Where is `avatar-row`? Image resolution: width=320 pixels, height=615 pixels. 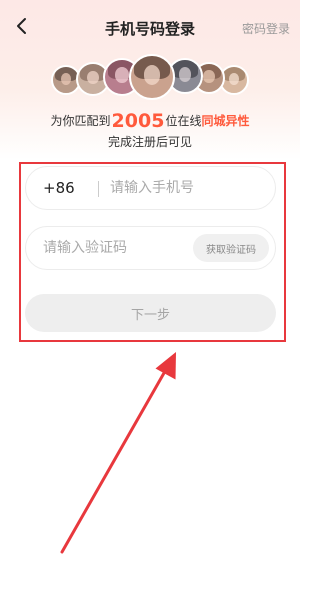
avatar-row is located at coordinates (150, 80).